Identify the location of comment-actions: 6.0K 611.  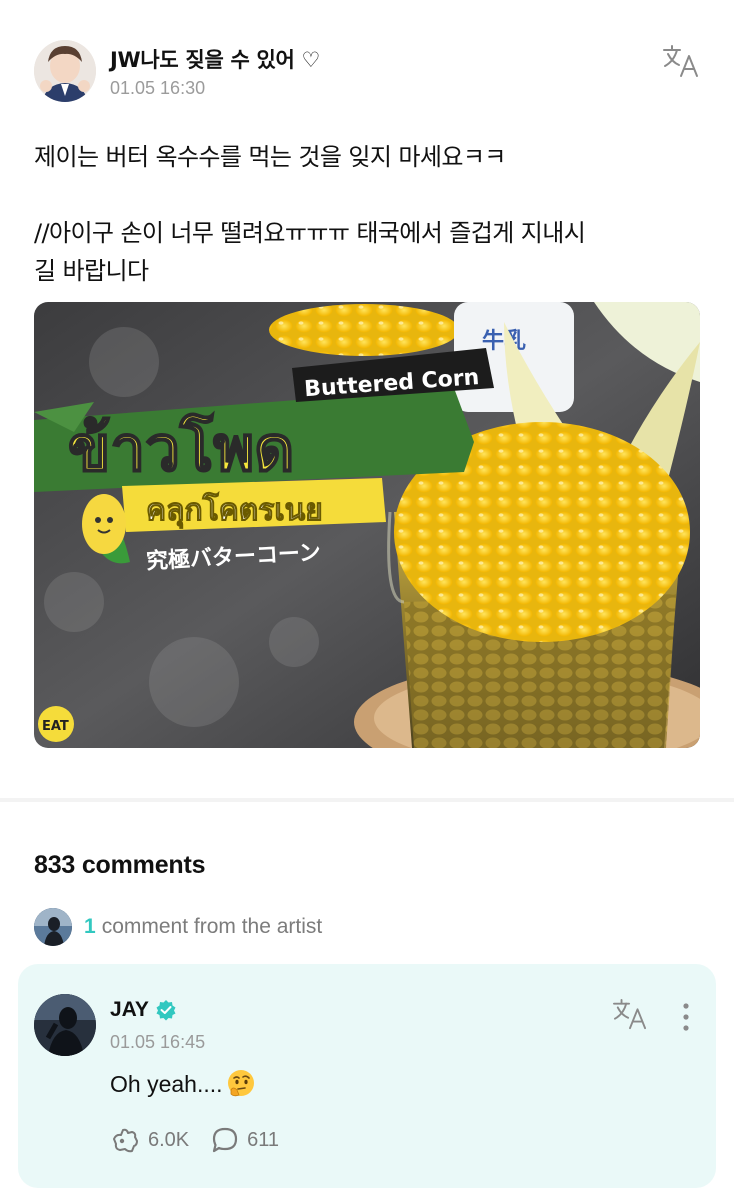
(194, 1140).